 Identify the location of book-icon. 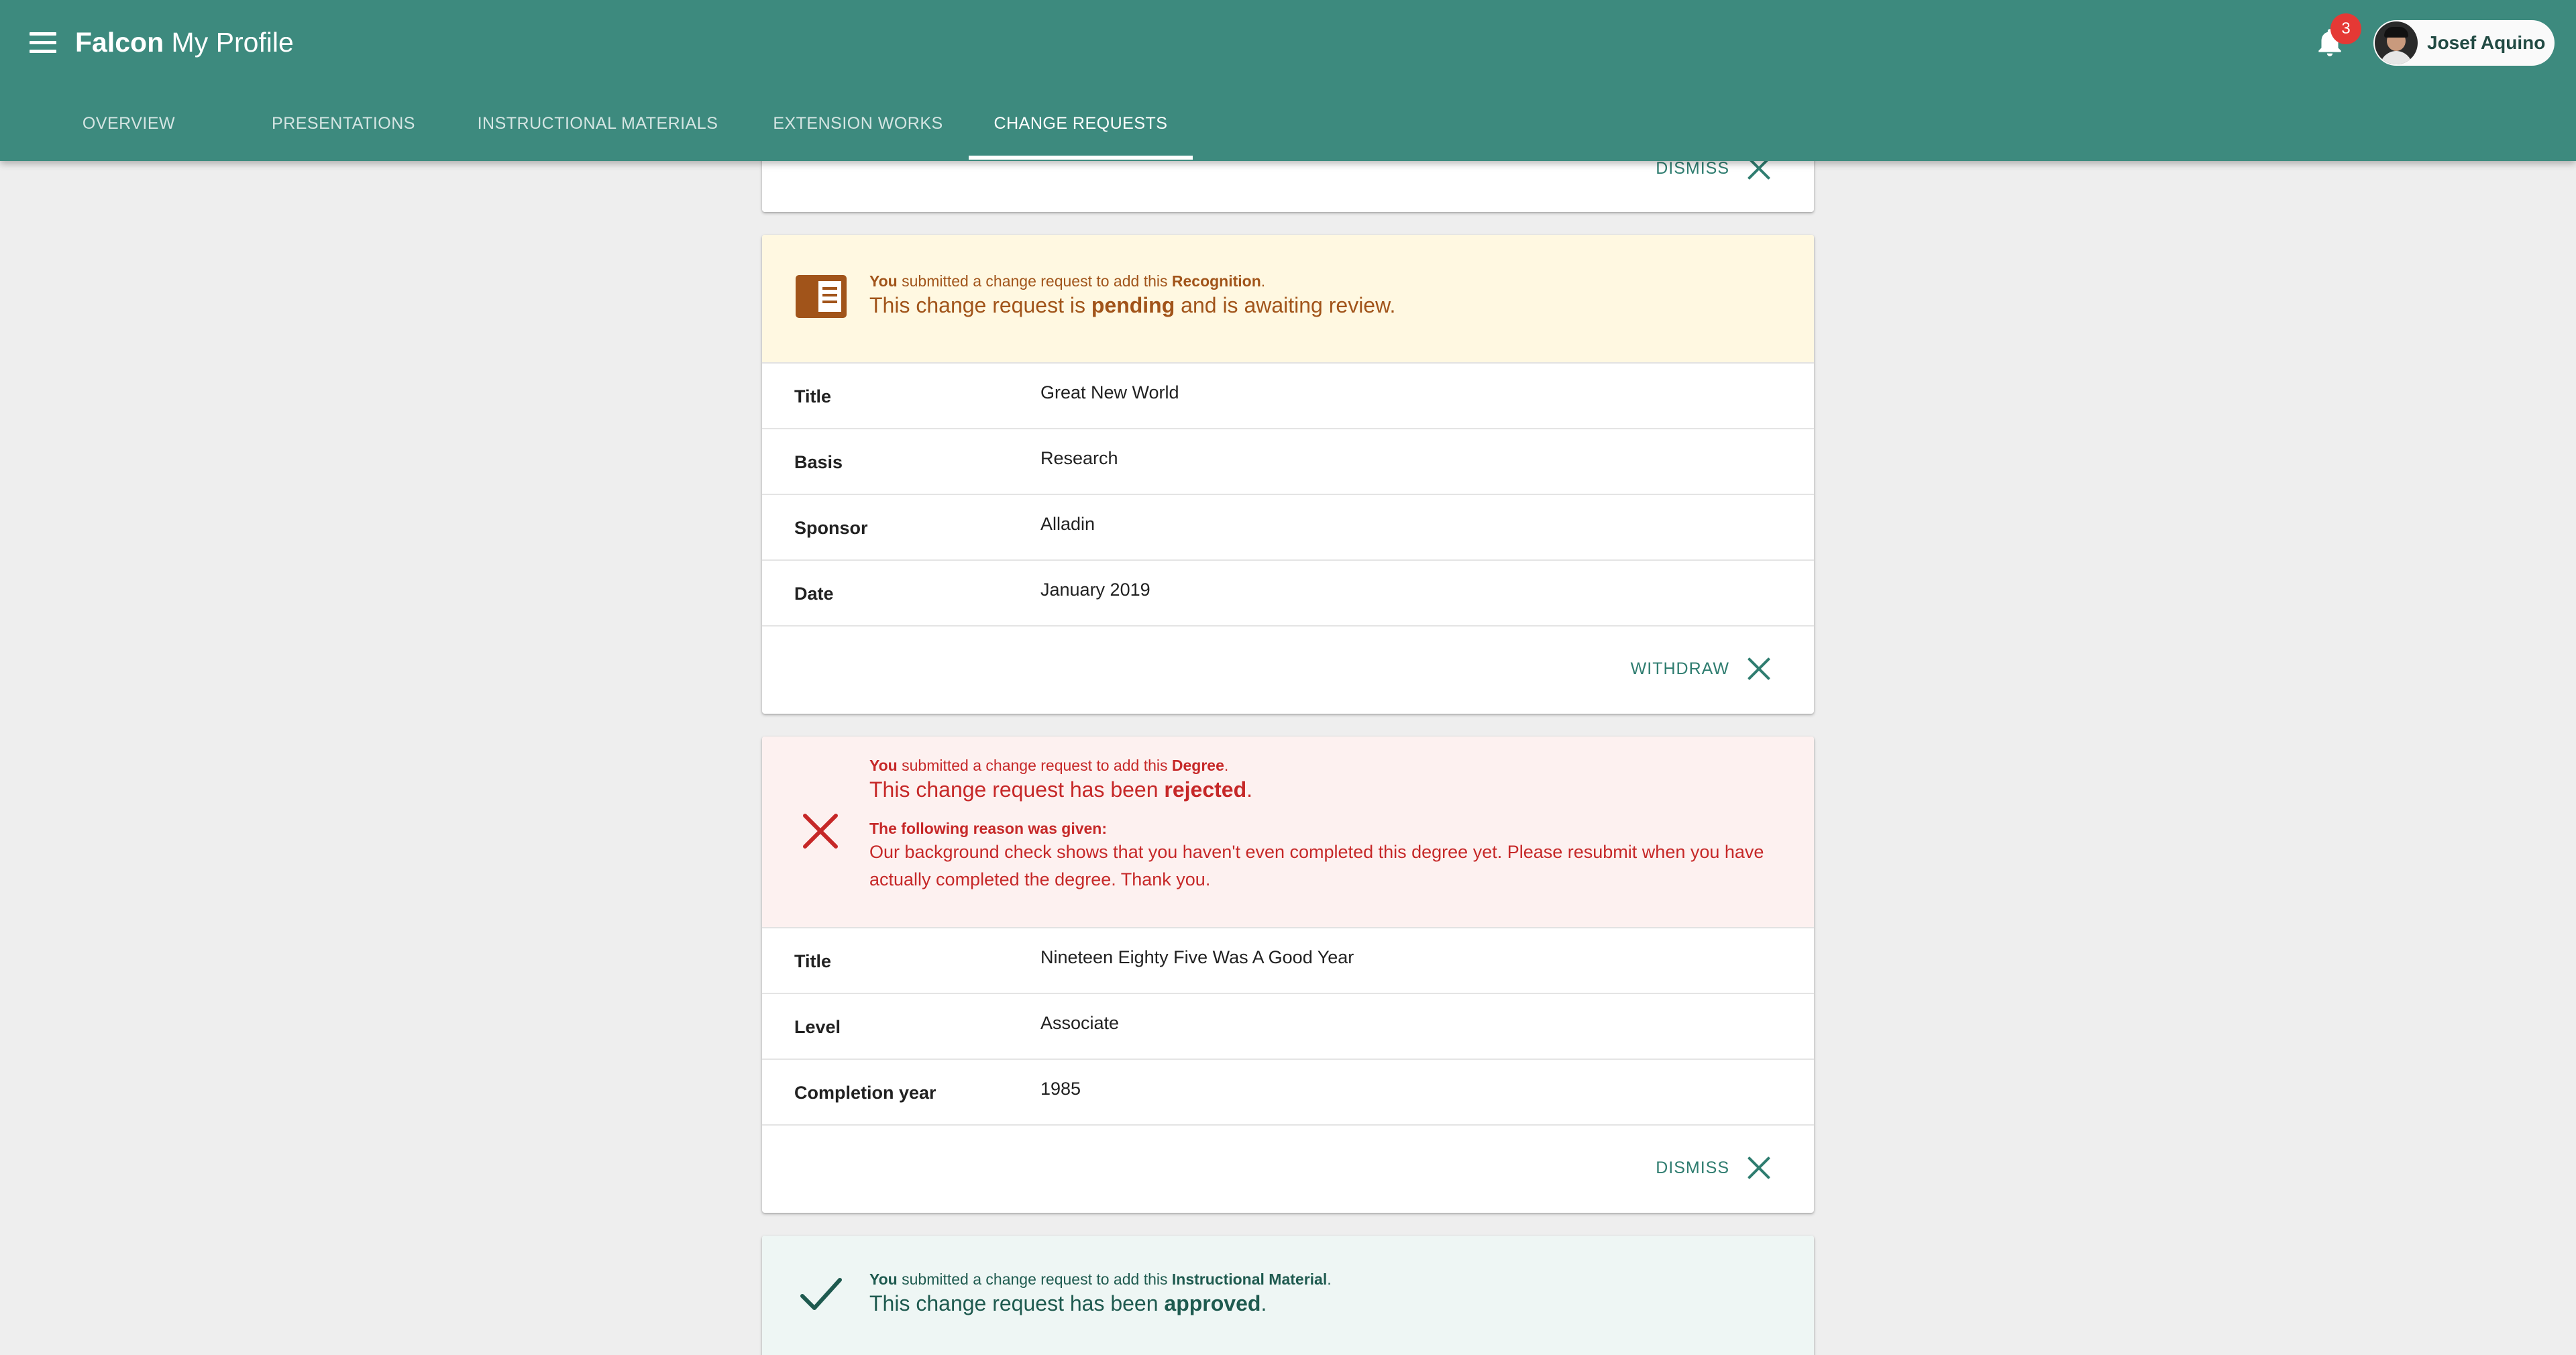
(821, 296).